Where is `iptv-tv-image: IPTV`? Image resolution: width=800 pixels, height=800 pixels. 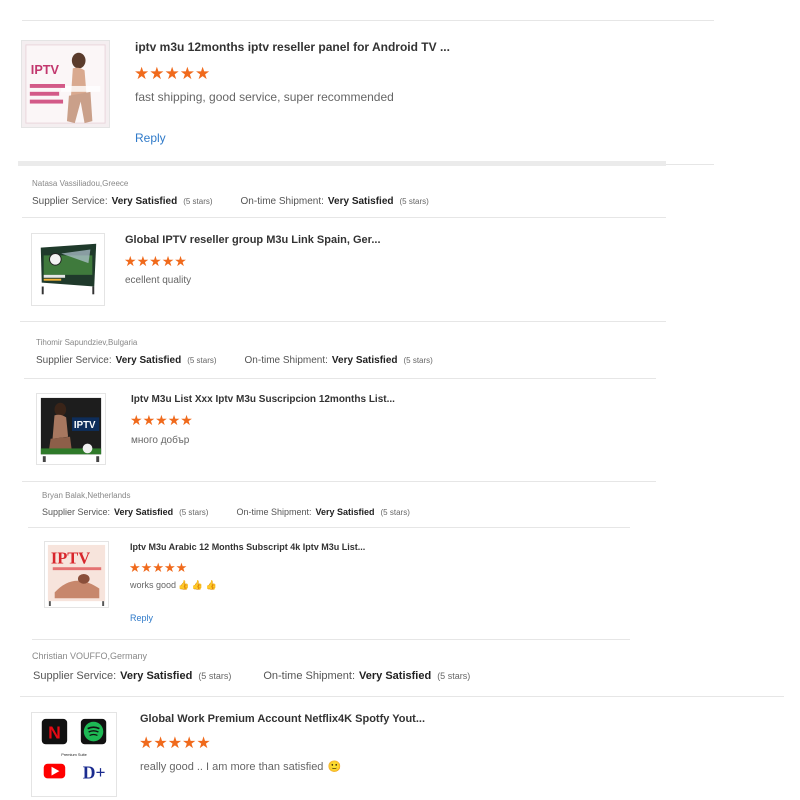 iptv-tv-image: IPTV is located at coordinates (71, 429).